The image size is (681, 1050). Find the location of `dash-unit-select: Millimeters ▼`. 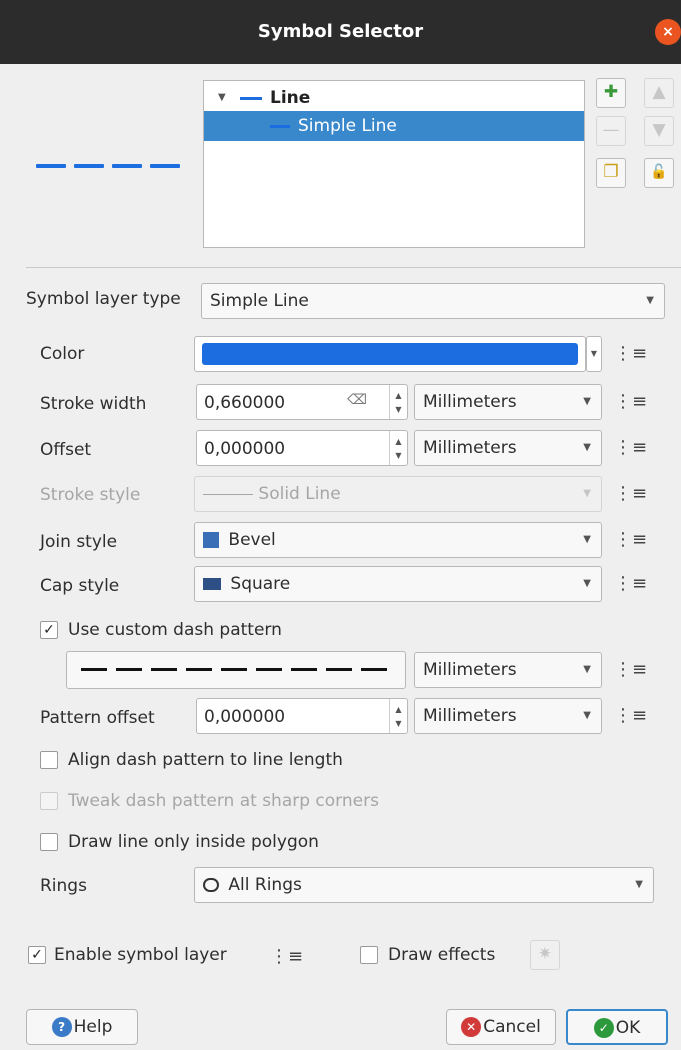

dash-unit-select: Millimeters ▼ is located at coordinates (508, 670).